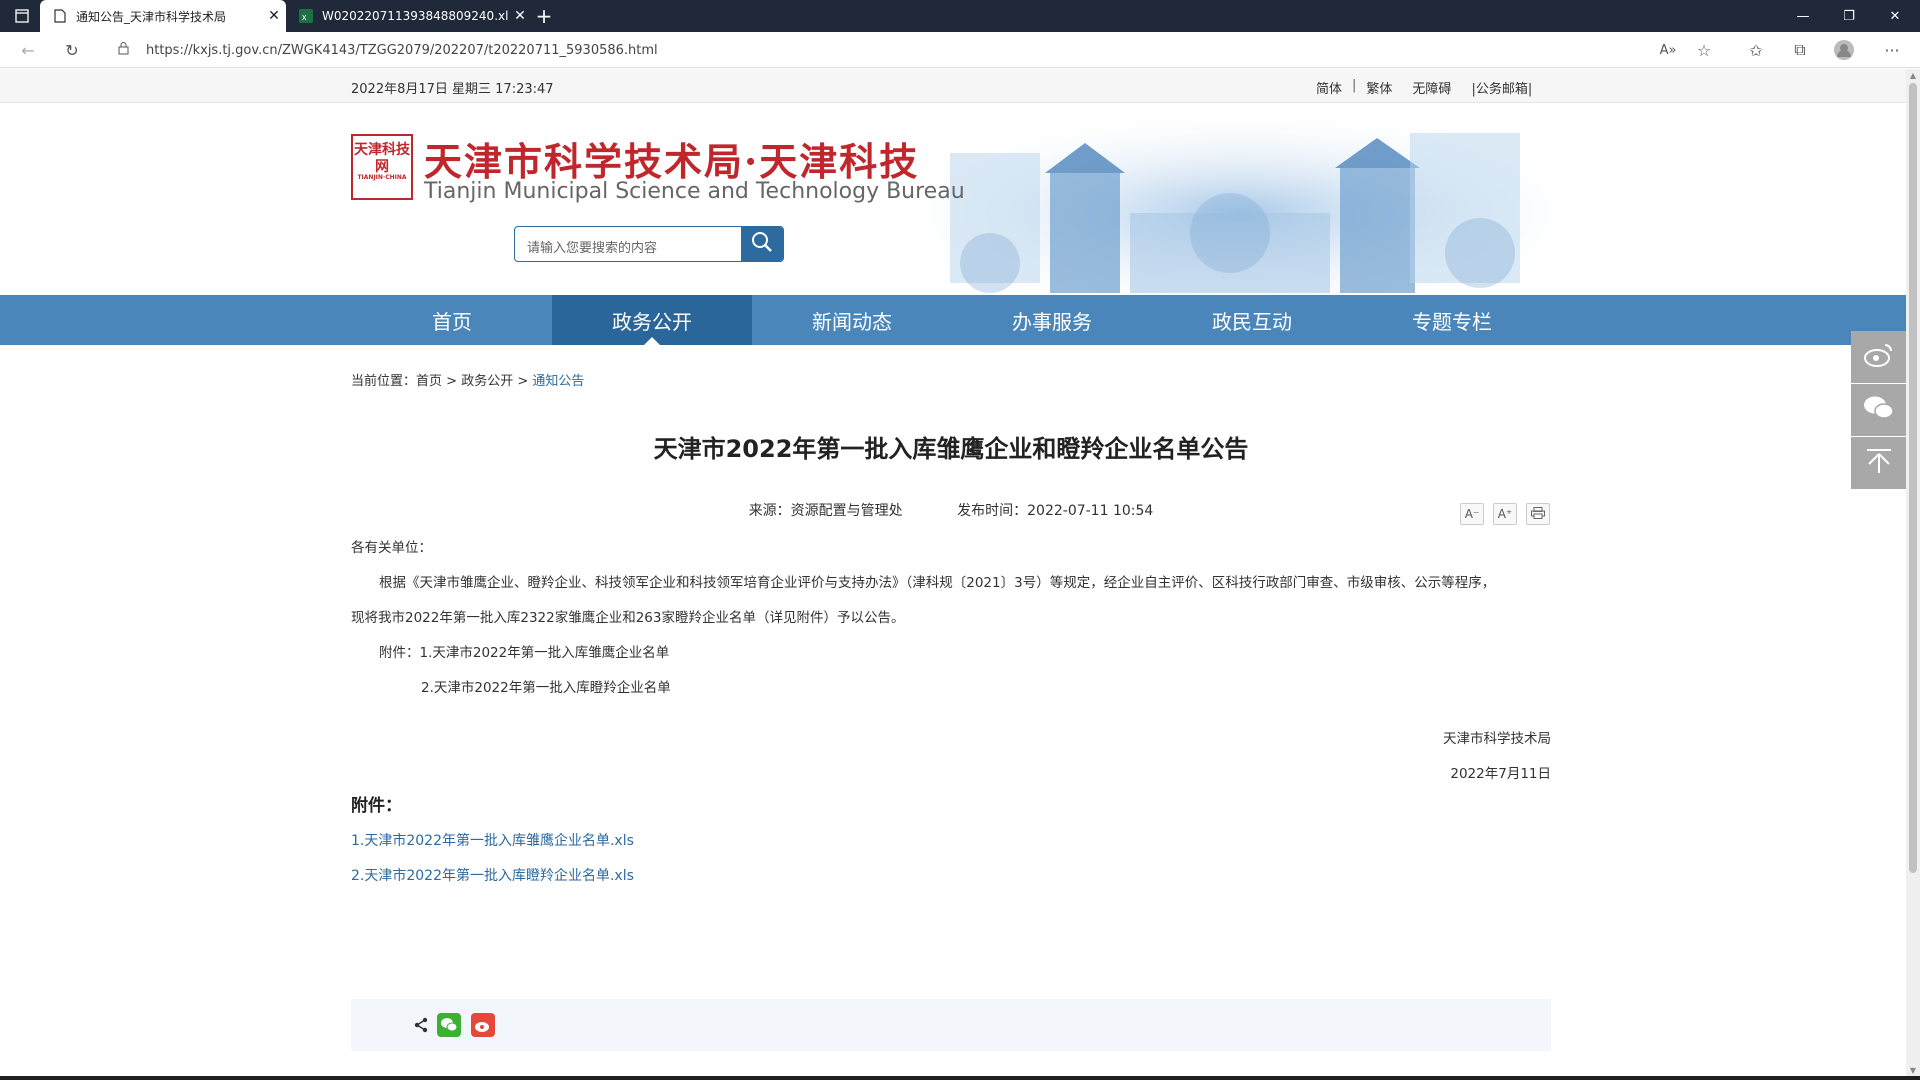  What do you see at coordinates (825, 511) in the screenshot?
I see `article-source: 来源：资源配置与管理处` at bounding box center [825, 511].